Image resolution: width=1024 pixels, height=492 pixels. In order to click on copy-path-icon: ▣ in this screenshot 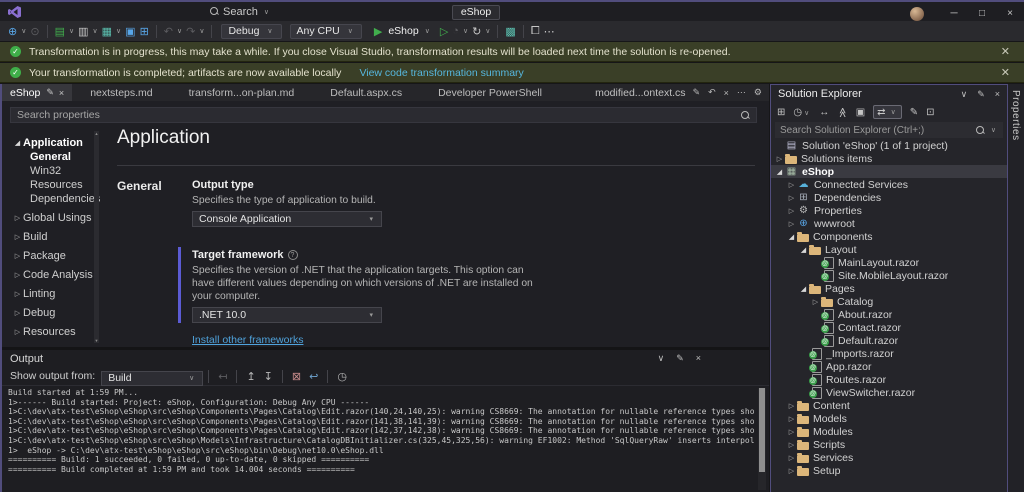, I will do `click(860, 112)`.